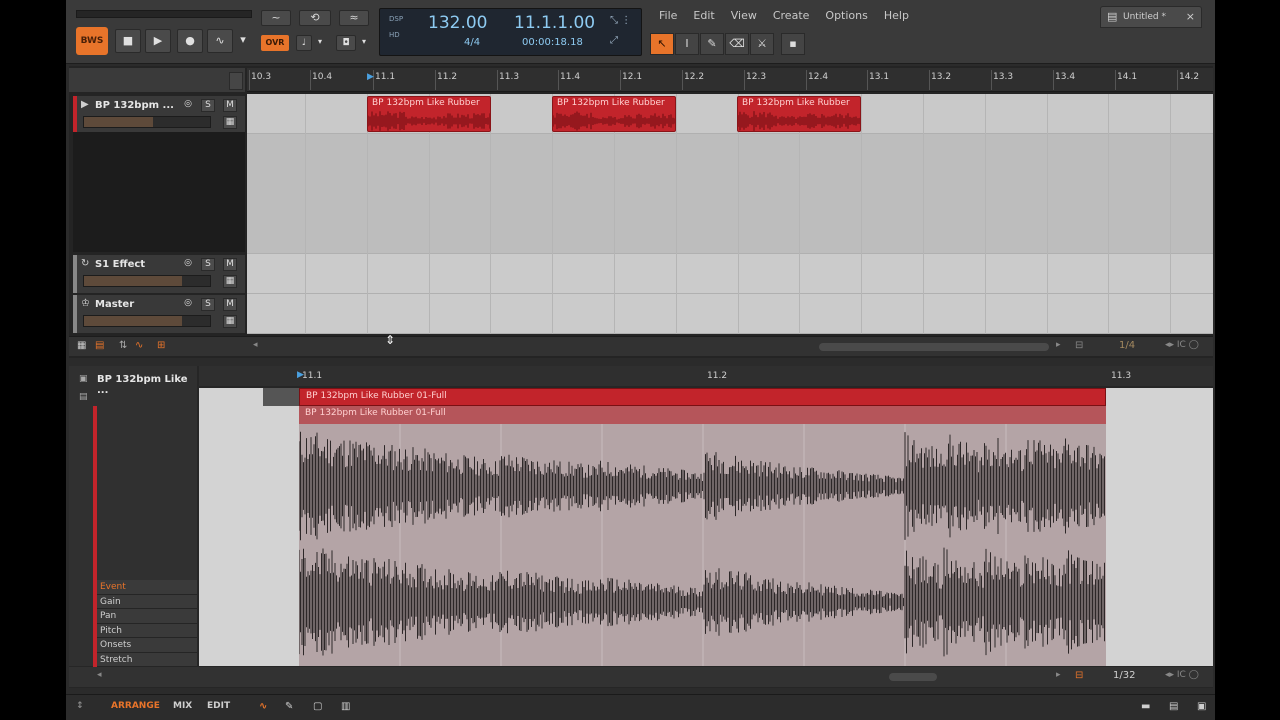  I want to click on record-button: ●, so click(190, 41).